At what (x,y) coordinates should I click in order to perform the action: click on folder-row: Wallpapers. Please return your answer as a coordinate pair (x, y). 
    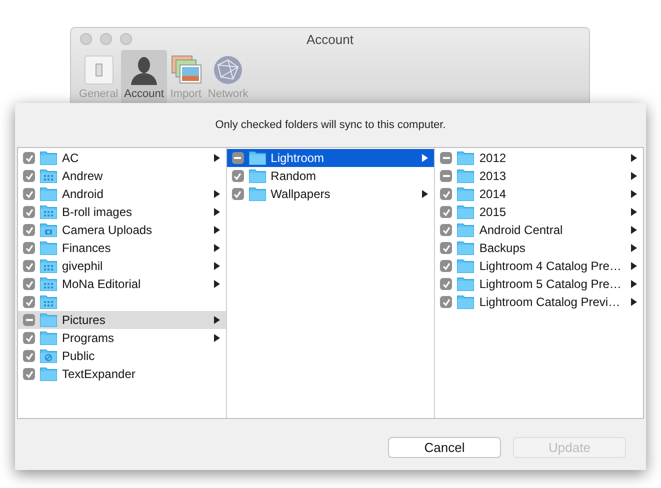
    Looking at the image, I should click on (330, 194).